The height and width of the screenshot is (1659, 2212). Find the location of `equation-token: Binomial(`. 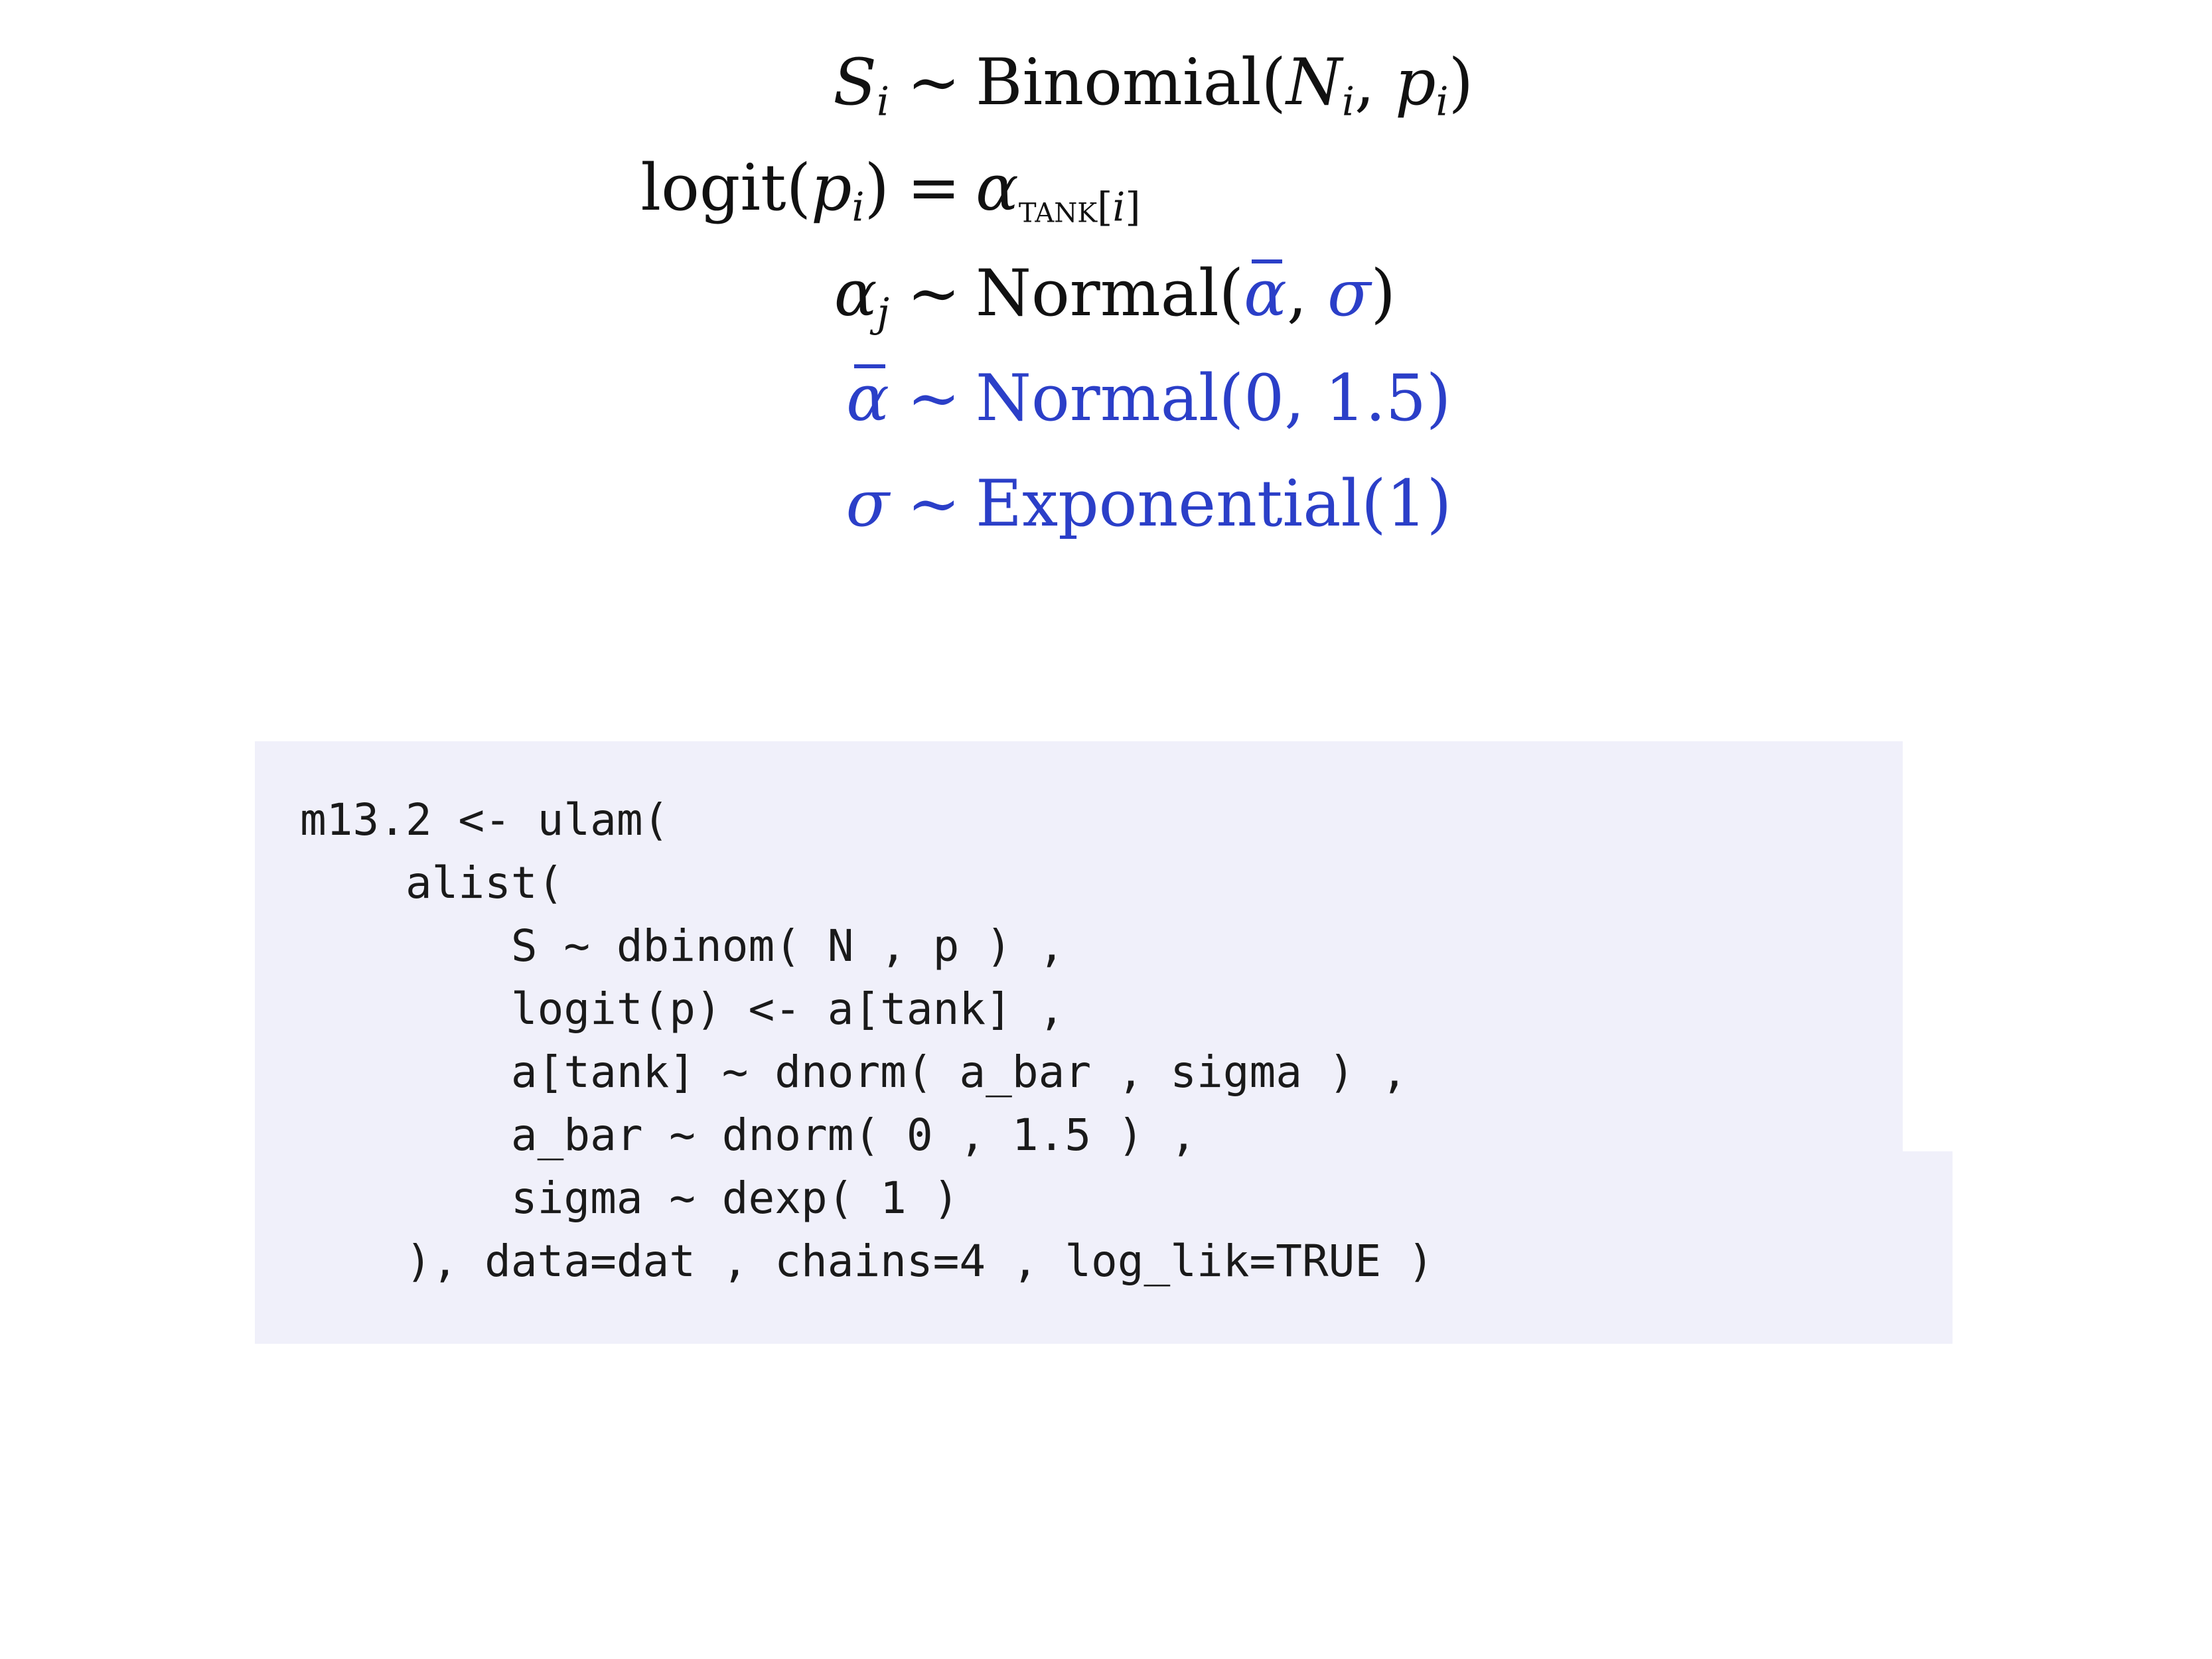

equation-token: Binomial( is located at coordinates (1131, 82).